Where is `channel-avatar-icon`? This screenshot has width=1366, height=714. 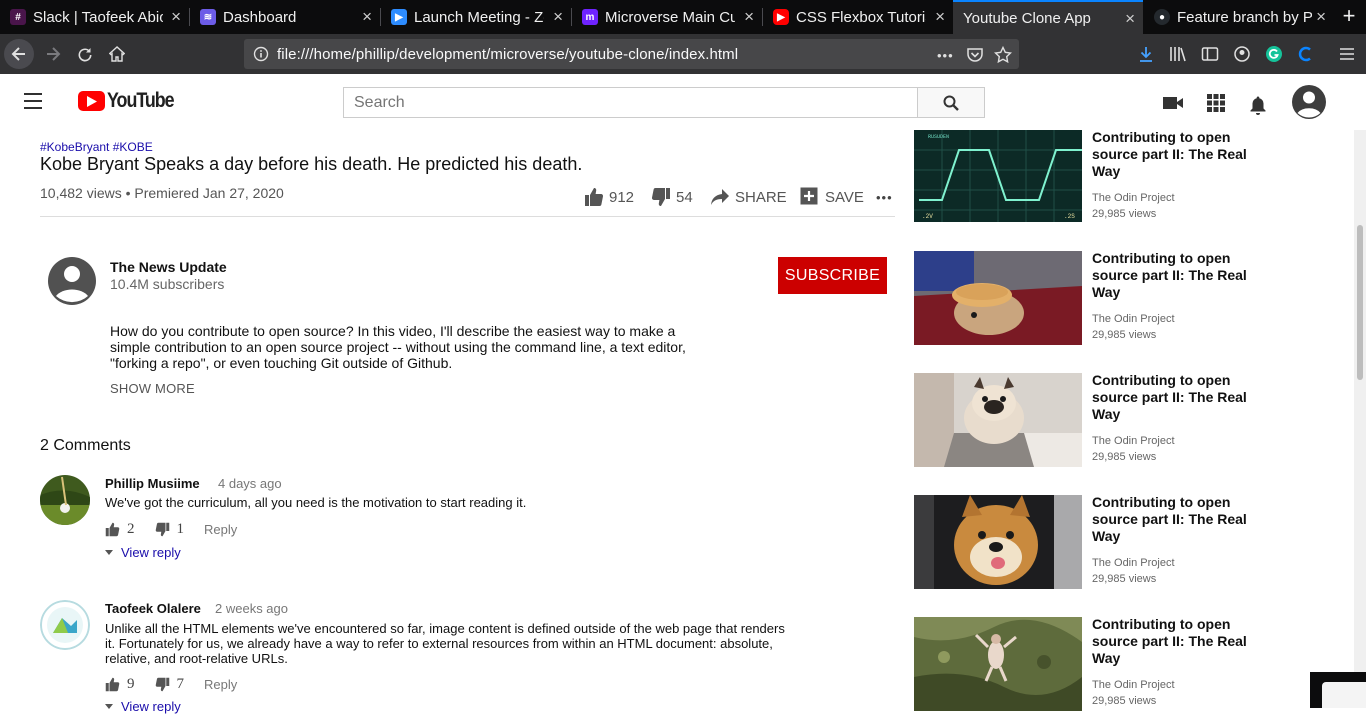 channel-avatar-icon is located at coordinates (72, 281).